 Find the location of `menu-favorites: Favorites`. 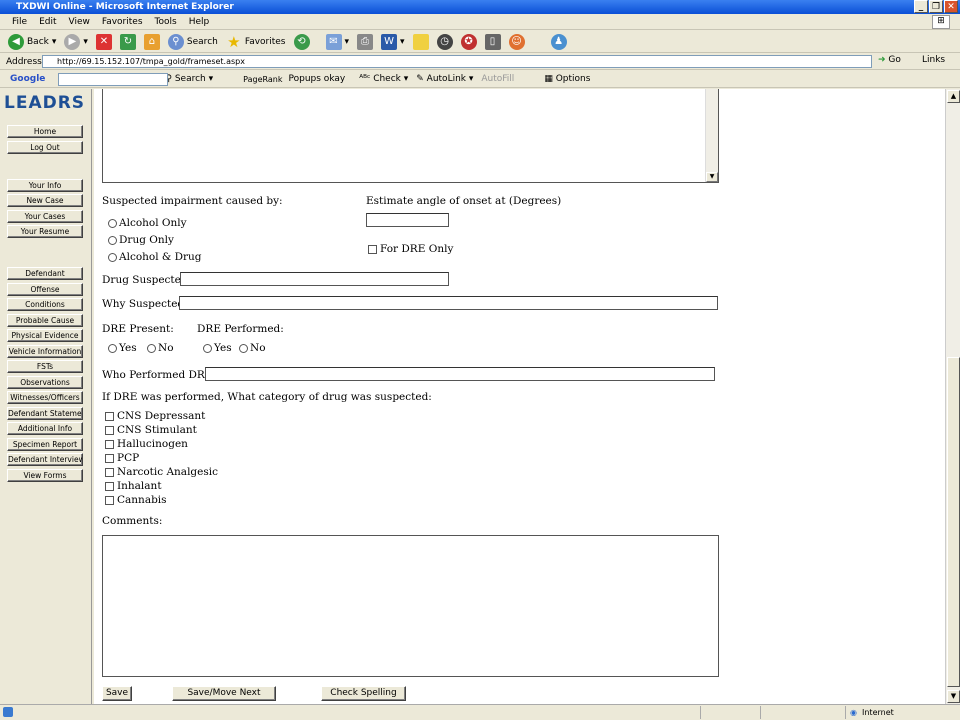

menu-favorites: Favorites is located at coordinates (122, 22).